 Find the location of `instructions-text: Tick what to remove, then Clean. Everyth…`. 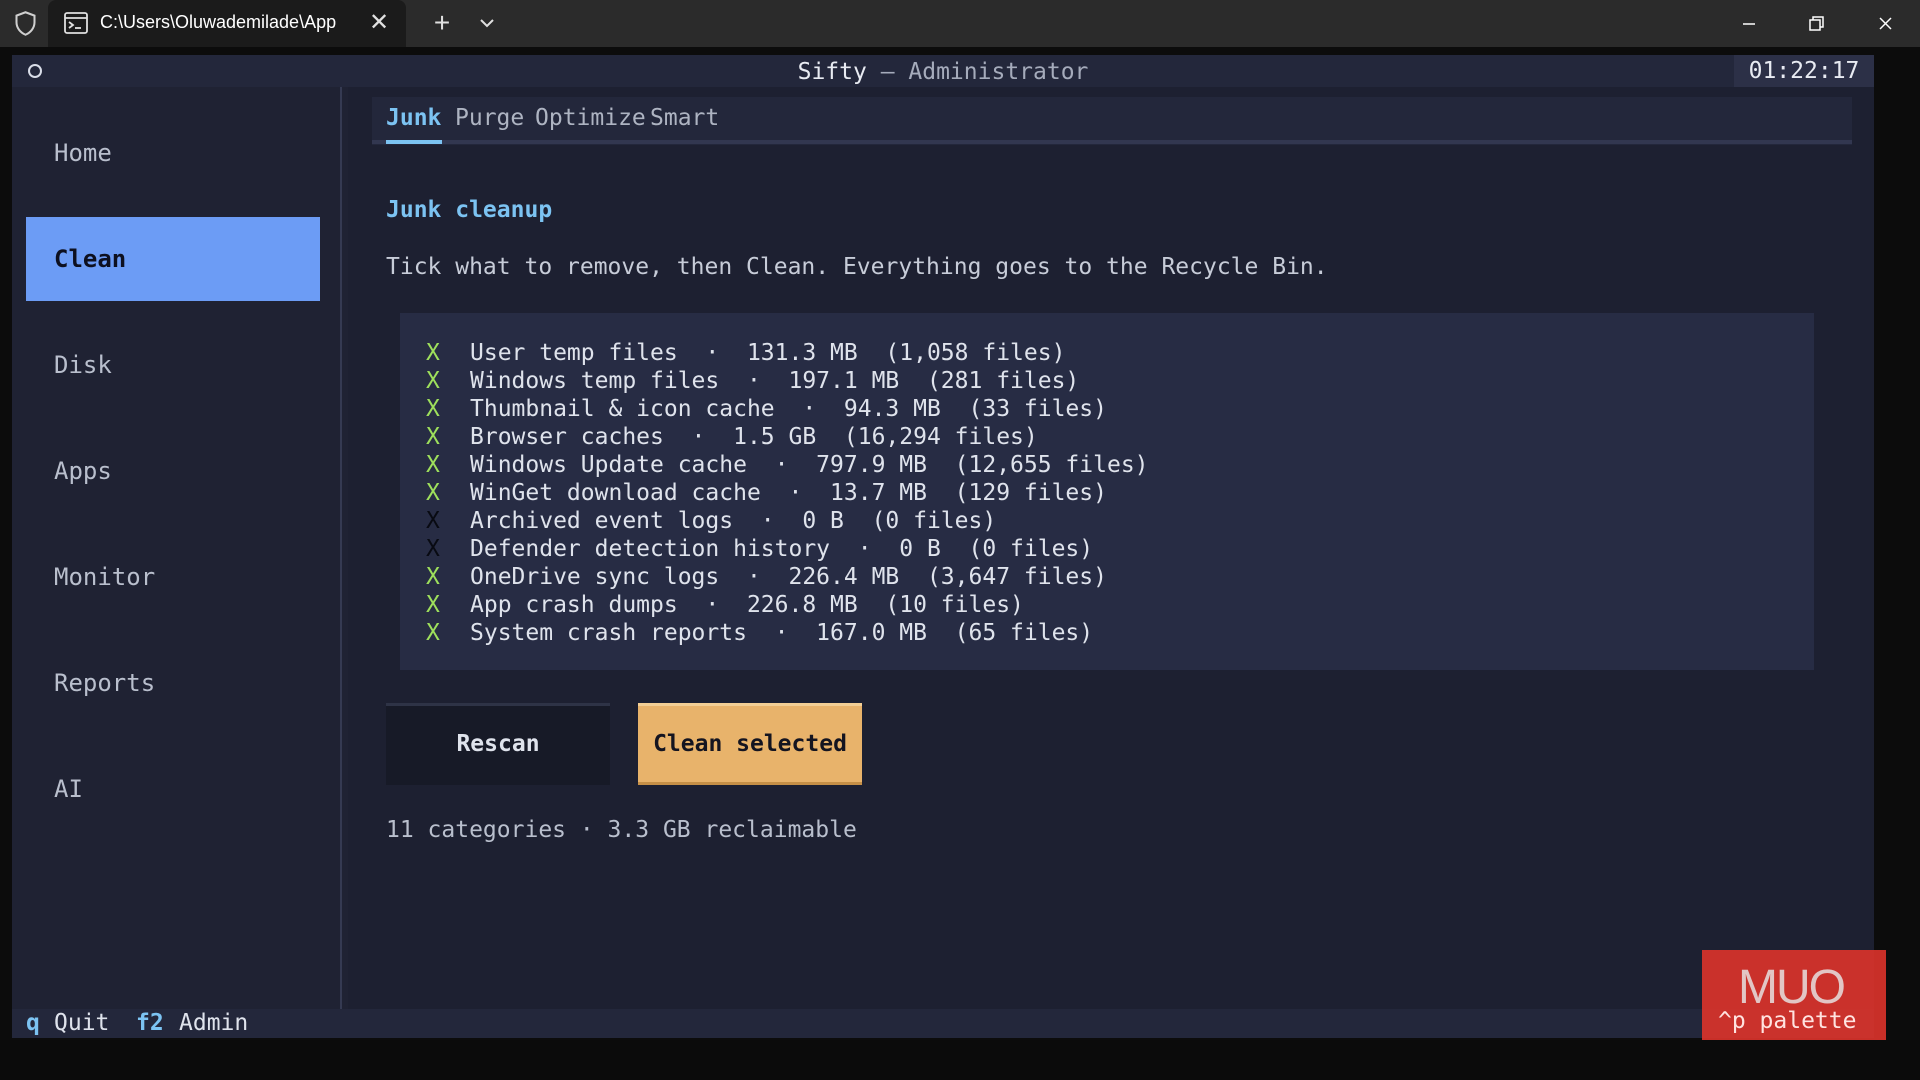

instructions-text: Tick what to remove, then Clean. Everyth… is located at coordinates (857, 267).